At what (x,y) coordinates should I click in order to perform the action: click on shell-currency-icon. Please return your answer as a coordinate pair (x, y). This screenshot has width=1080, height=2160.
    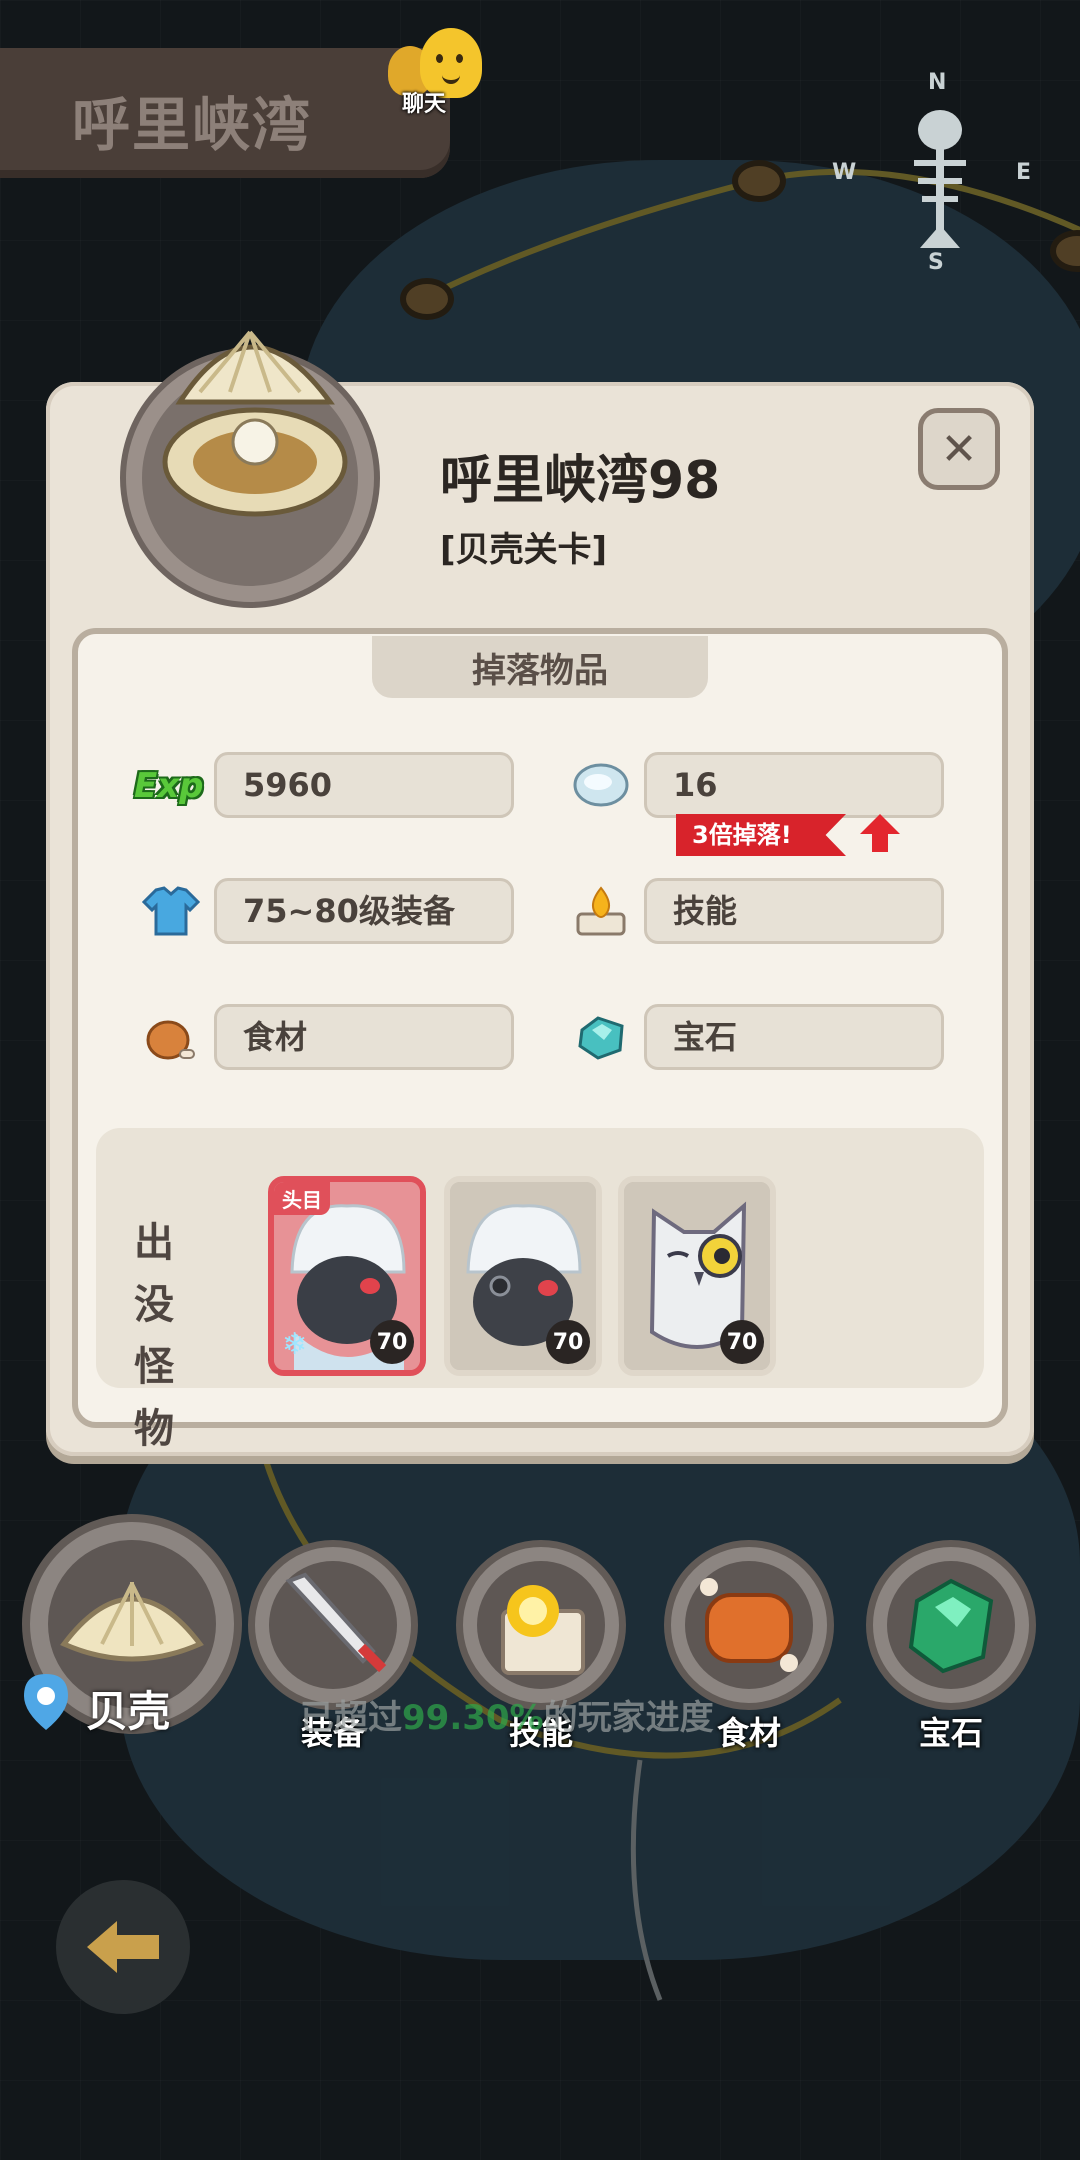
    Looking at the image, I should click on (601, 785).